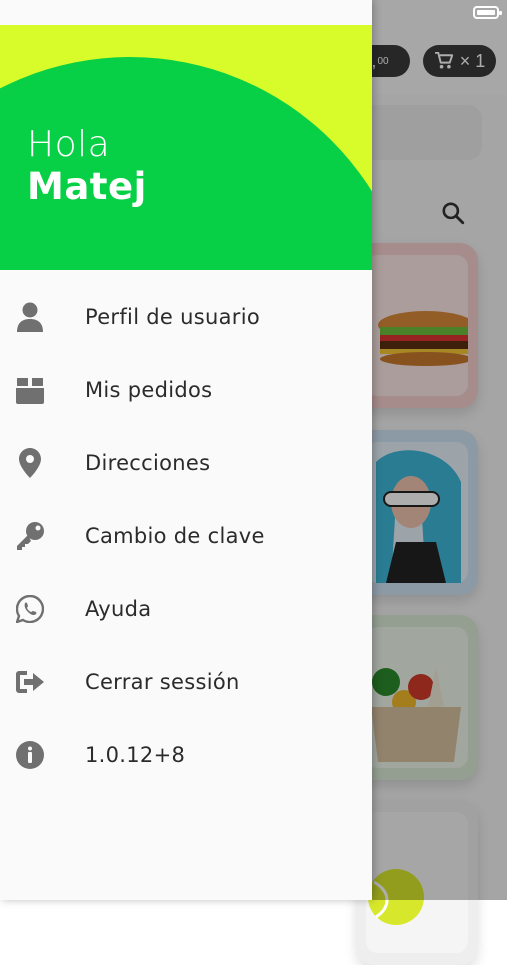 The height and width of the screenshot is (965, 507). What do you see at coordinates (87, 186) in the screenshot?
I see `user-name: Matej` at bounding box center [87, 186].